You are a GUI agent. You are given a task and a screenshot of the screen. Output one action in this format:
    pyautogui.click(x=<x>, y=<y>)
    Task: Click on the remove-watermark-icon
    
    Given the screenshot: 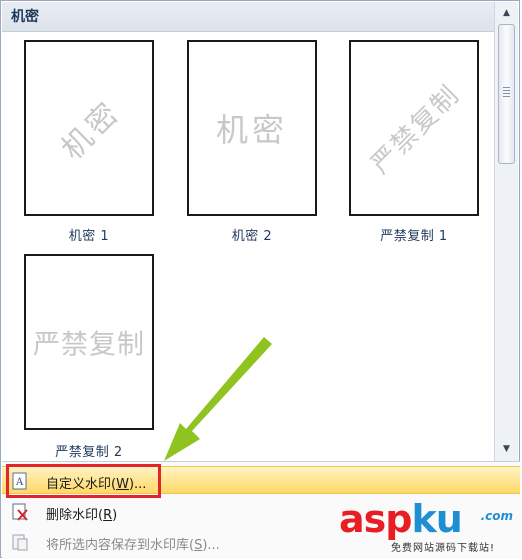 What is the action you would take?
    pyautogui.click(x=20, y=512)
    